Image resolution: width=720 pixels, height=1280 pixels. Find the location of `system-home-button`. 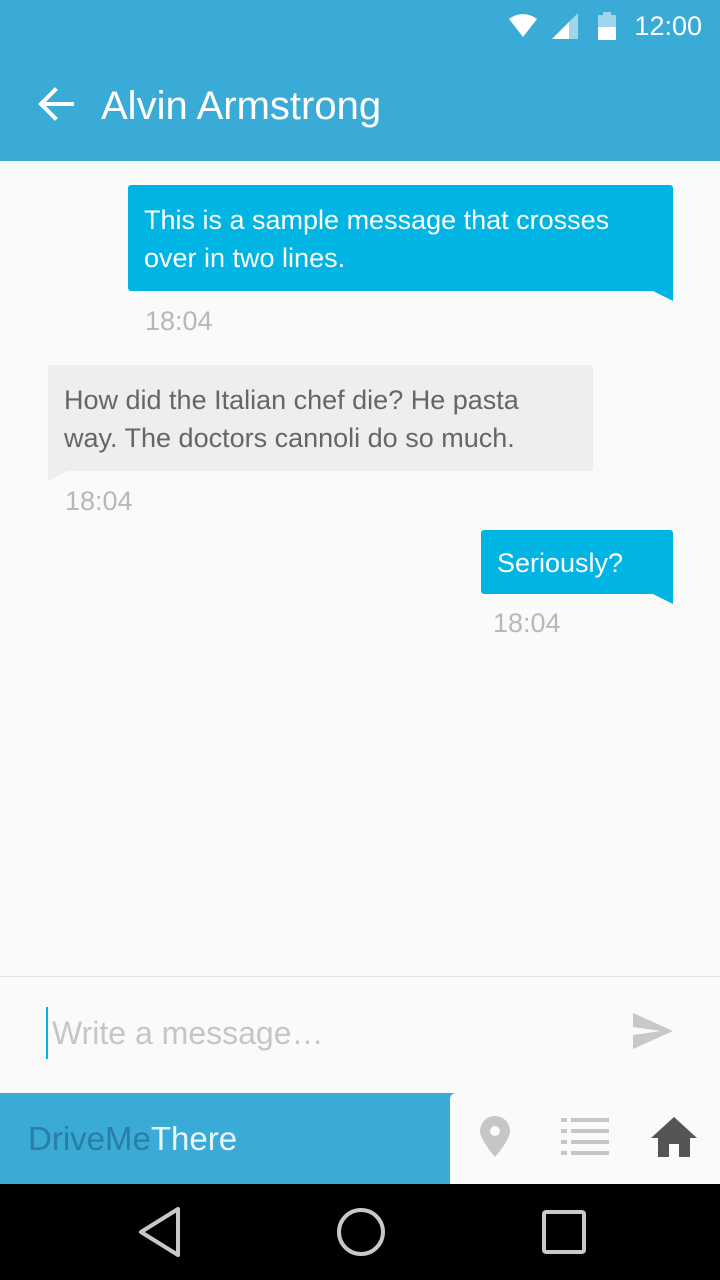

system-home-button is located at coordinates (361, 1234).